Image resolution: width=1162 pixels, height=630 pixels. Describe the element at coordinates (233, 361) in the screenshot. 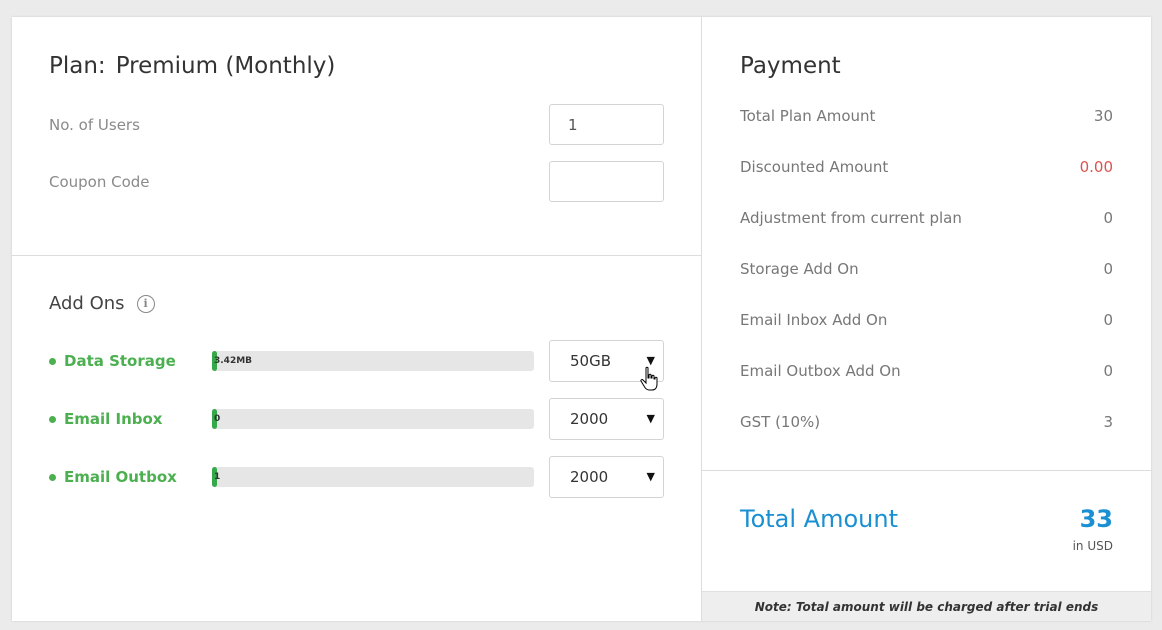

I see `usage-text: 3.42MB` at that location.